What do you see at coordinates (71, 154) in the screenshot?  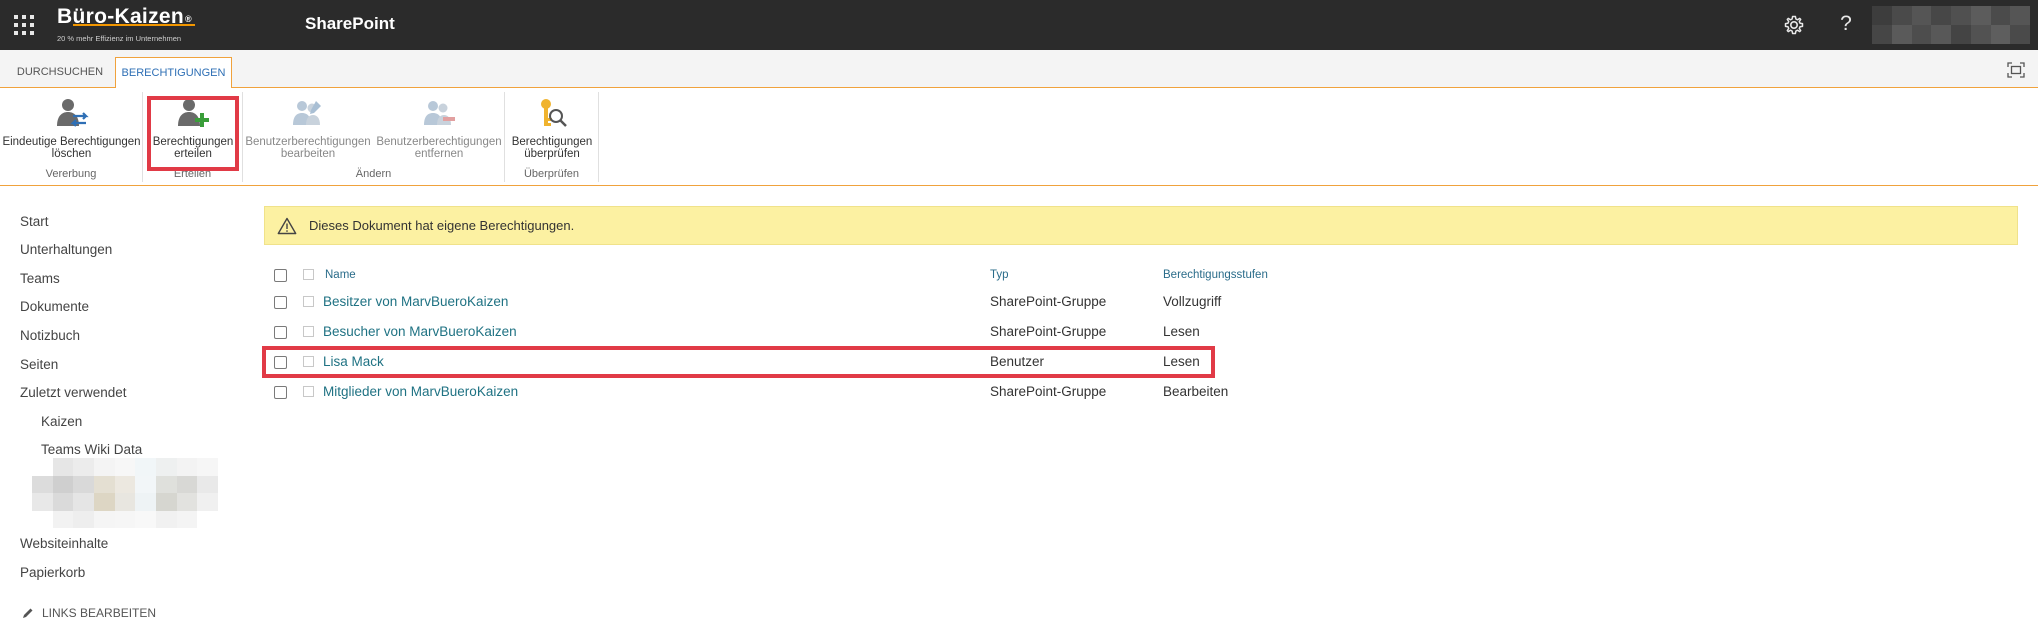 I see `delete-unique-permissions-line2: löschen` at bounding box center [71, 154].